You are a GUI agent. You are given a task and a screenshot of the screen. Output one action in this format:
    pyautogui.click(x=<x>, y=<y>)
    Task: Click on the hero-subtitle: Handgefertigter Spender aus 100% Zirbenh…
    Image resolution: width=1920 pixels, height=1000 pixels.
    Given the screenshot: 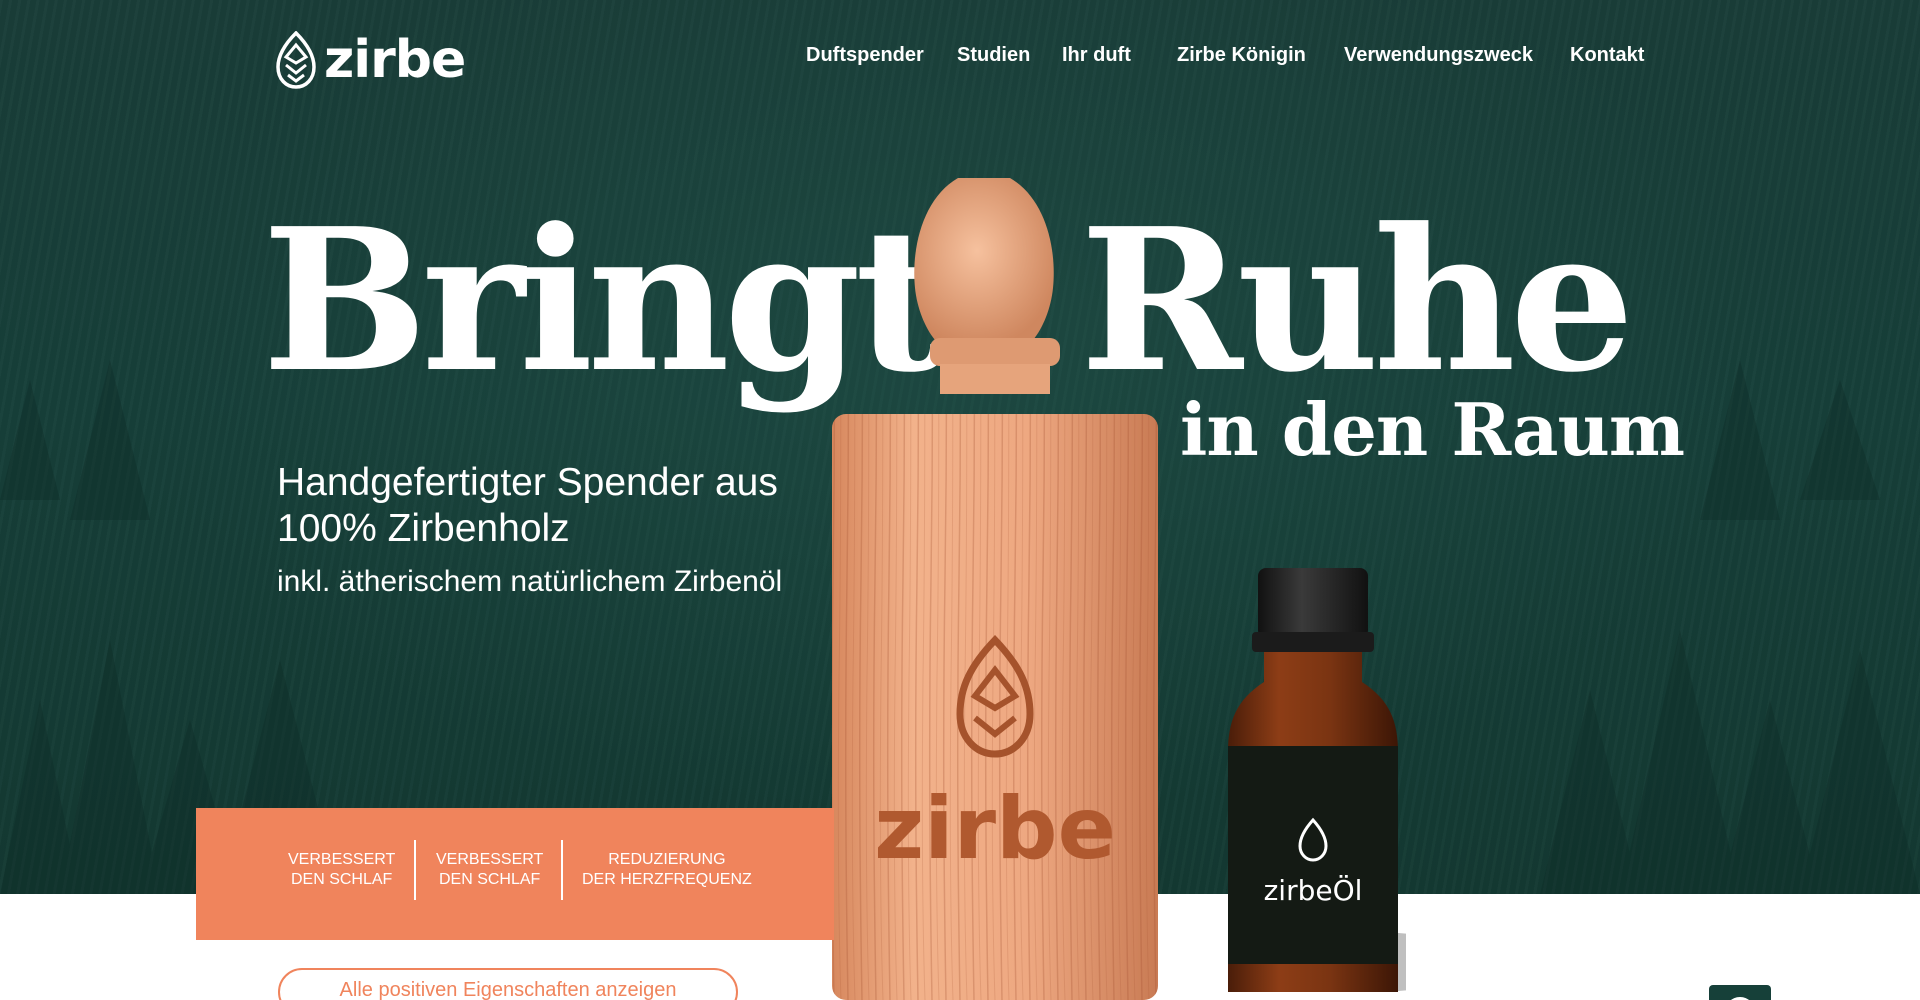 What is the action you would take?
    pyautogui.click(x=527, y=505)
    